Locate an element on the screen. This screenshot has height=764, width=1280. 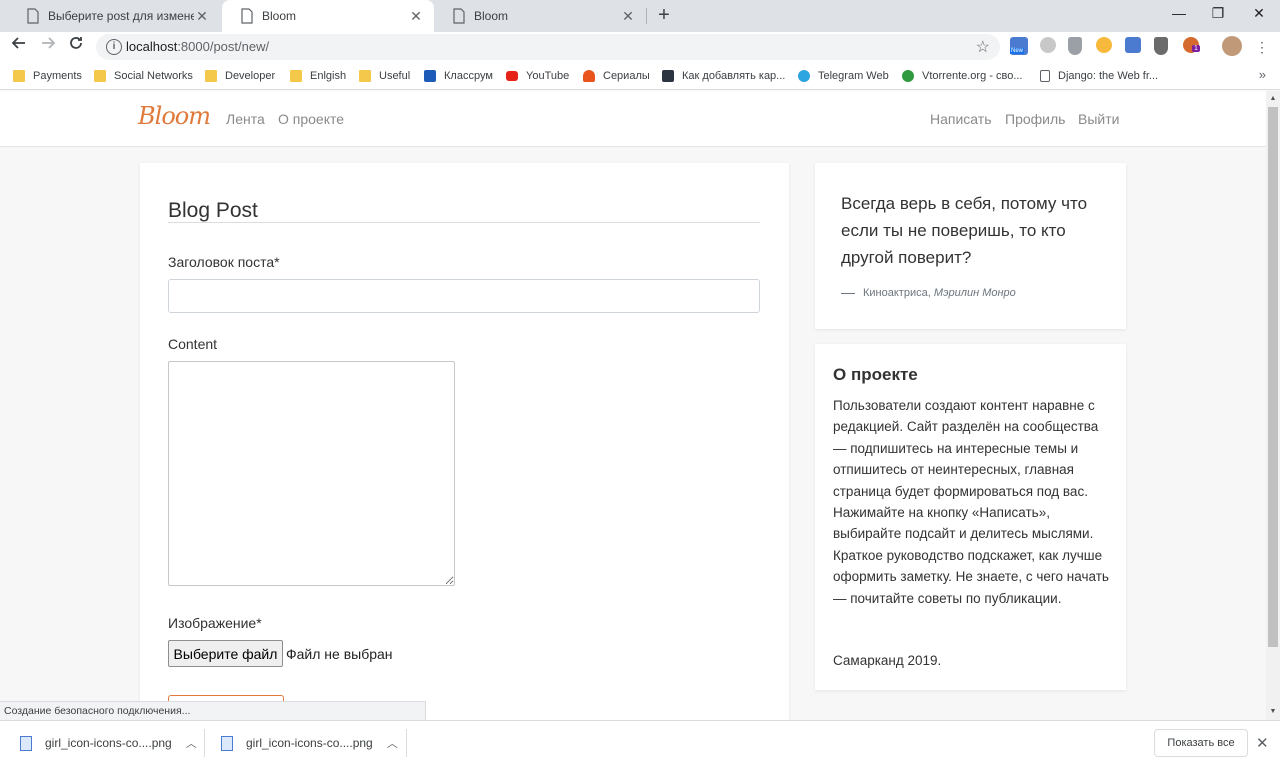
minimize-button: — is located at coordinates (1179, 14).